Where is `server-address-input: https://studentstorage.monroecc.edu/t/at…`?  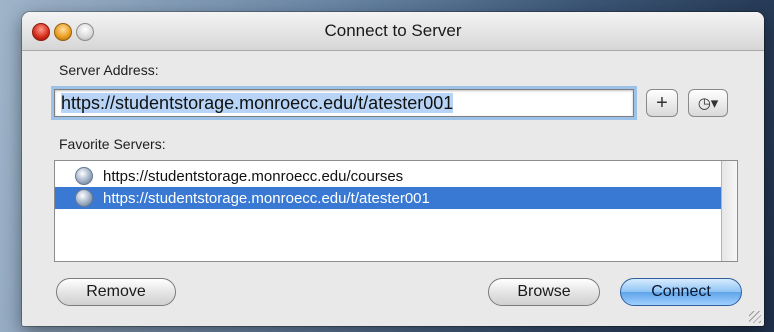 server-address-input: https://studentstorage.monroecc.edu/t/at… is located at coordinates (344, 103).